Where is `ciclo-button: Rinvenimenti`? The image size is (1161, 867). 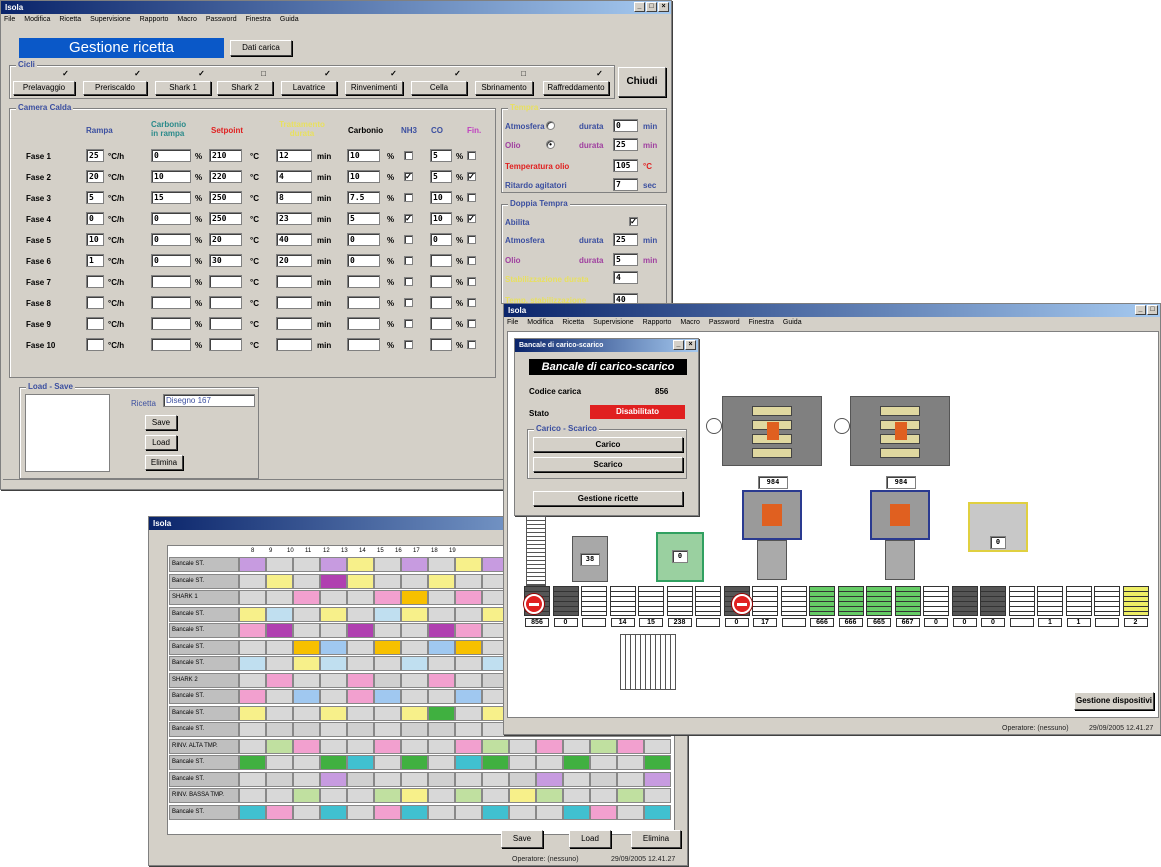
ciclo-button: Rinvenimenti is located at coordinates (374, 88).